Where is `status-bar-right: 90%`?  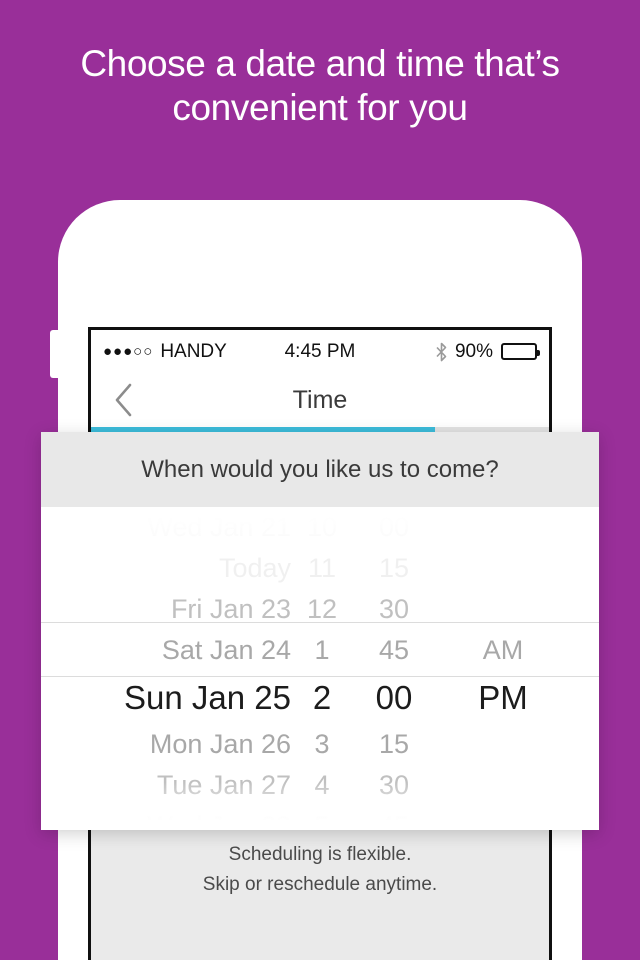
status-bar-right: 90% is located at coordinates (488, 351).